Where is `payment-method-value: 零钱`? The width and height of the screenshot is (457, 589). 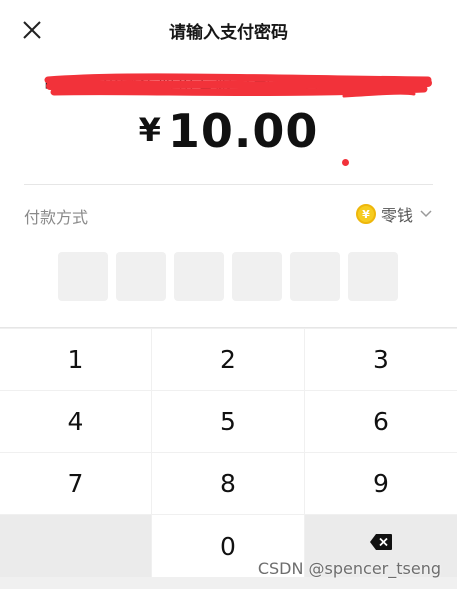 payment-method-value: 零钱 is located at coordinates (396, 215).